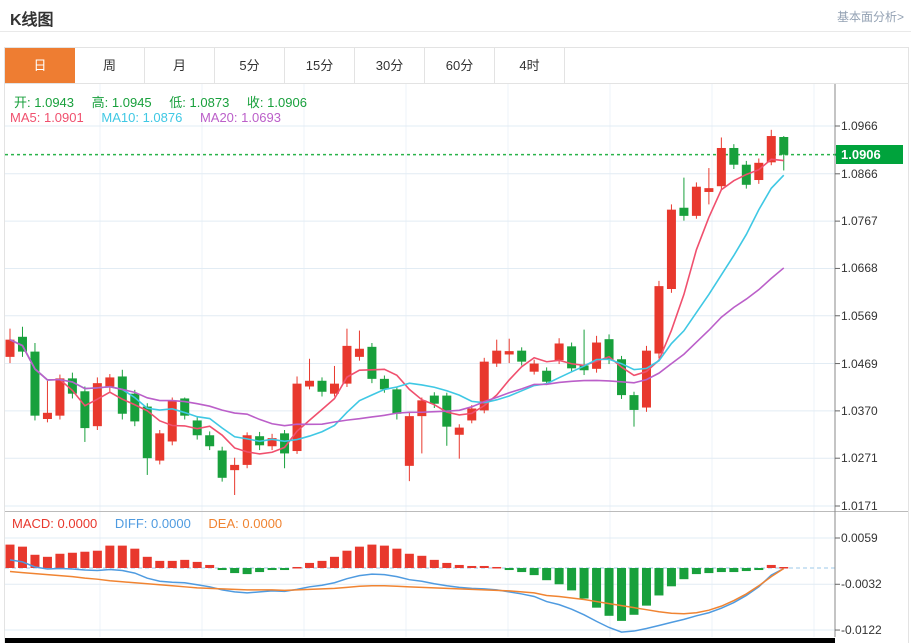 This screenshot has height=643, width=911. Describe the element at coordinates (171, 523) in the screenshot. I see `diff-value: 0.0000` at that location.